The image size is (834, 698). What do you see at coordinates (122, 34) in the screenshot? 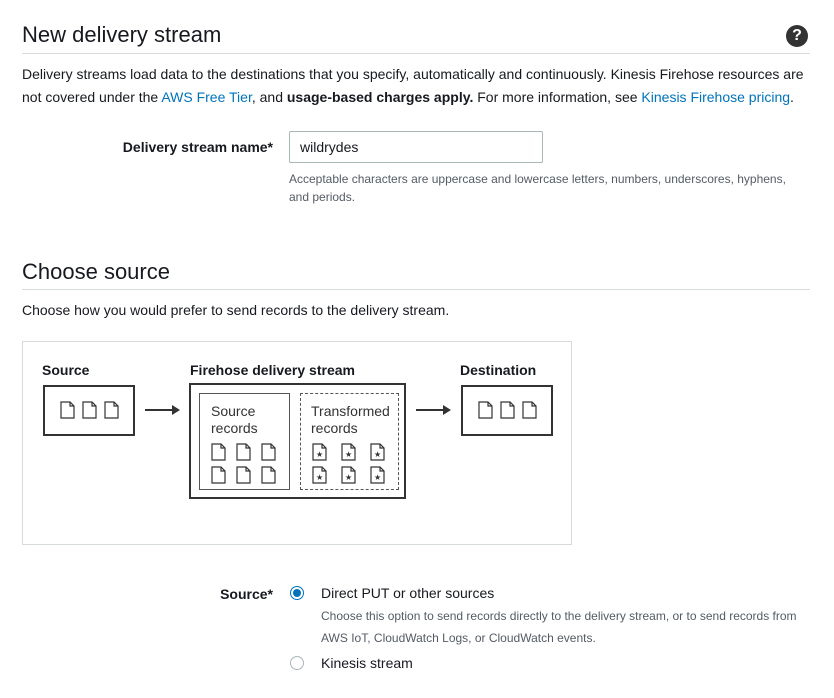
I see `page-title: New delivery stream` at bounding box center [122, 34].